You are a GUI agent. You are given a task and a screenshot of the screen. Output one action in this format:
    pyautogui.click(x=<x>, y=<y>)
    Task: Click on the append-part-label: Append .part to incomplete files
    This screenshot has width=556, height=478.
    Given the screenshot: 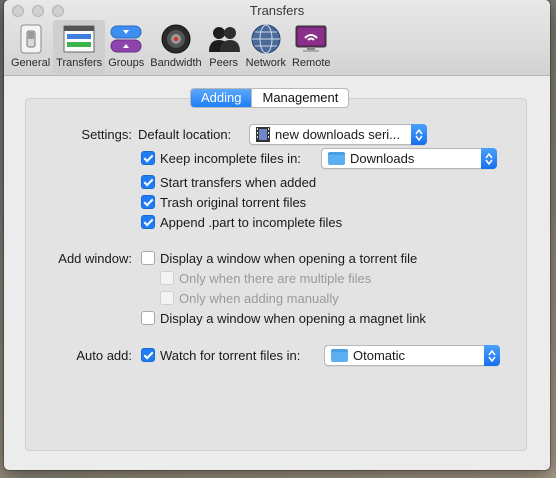 What is the action you would take?
    pyautogui.click(x=251, y=222)
    